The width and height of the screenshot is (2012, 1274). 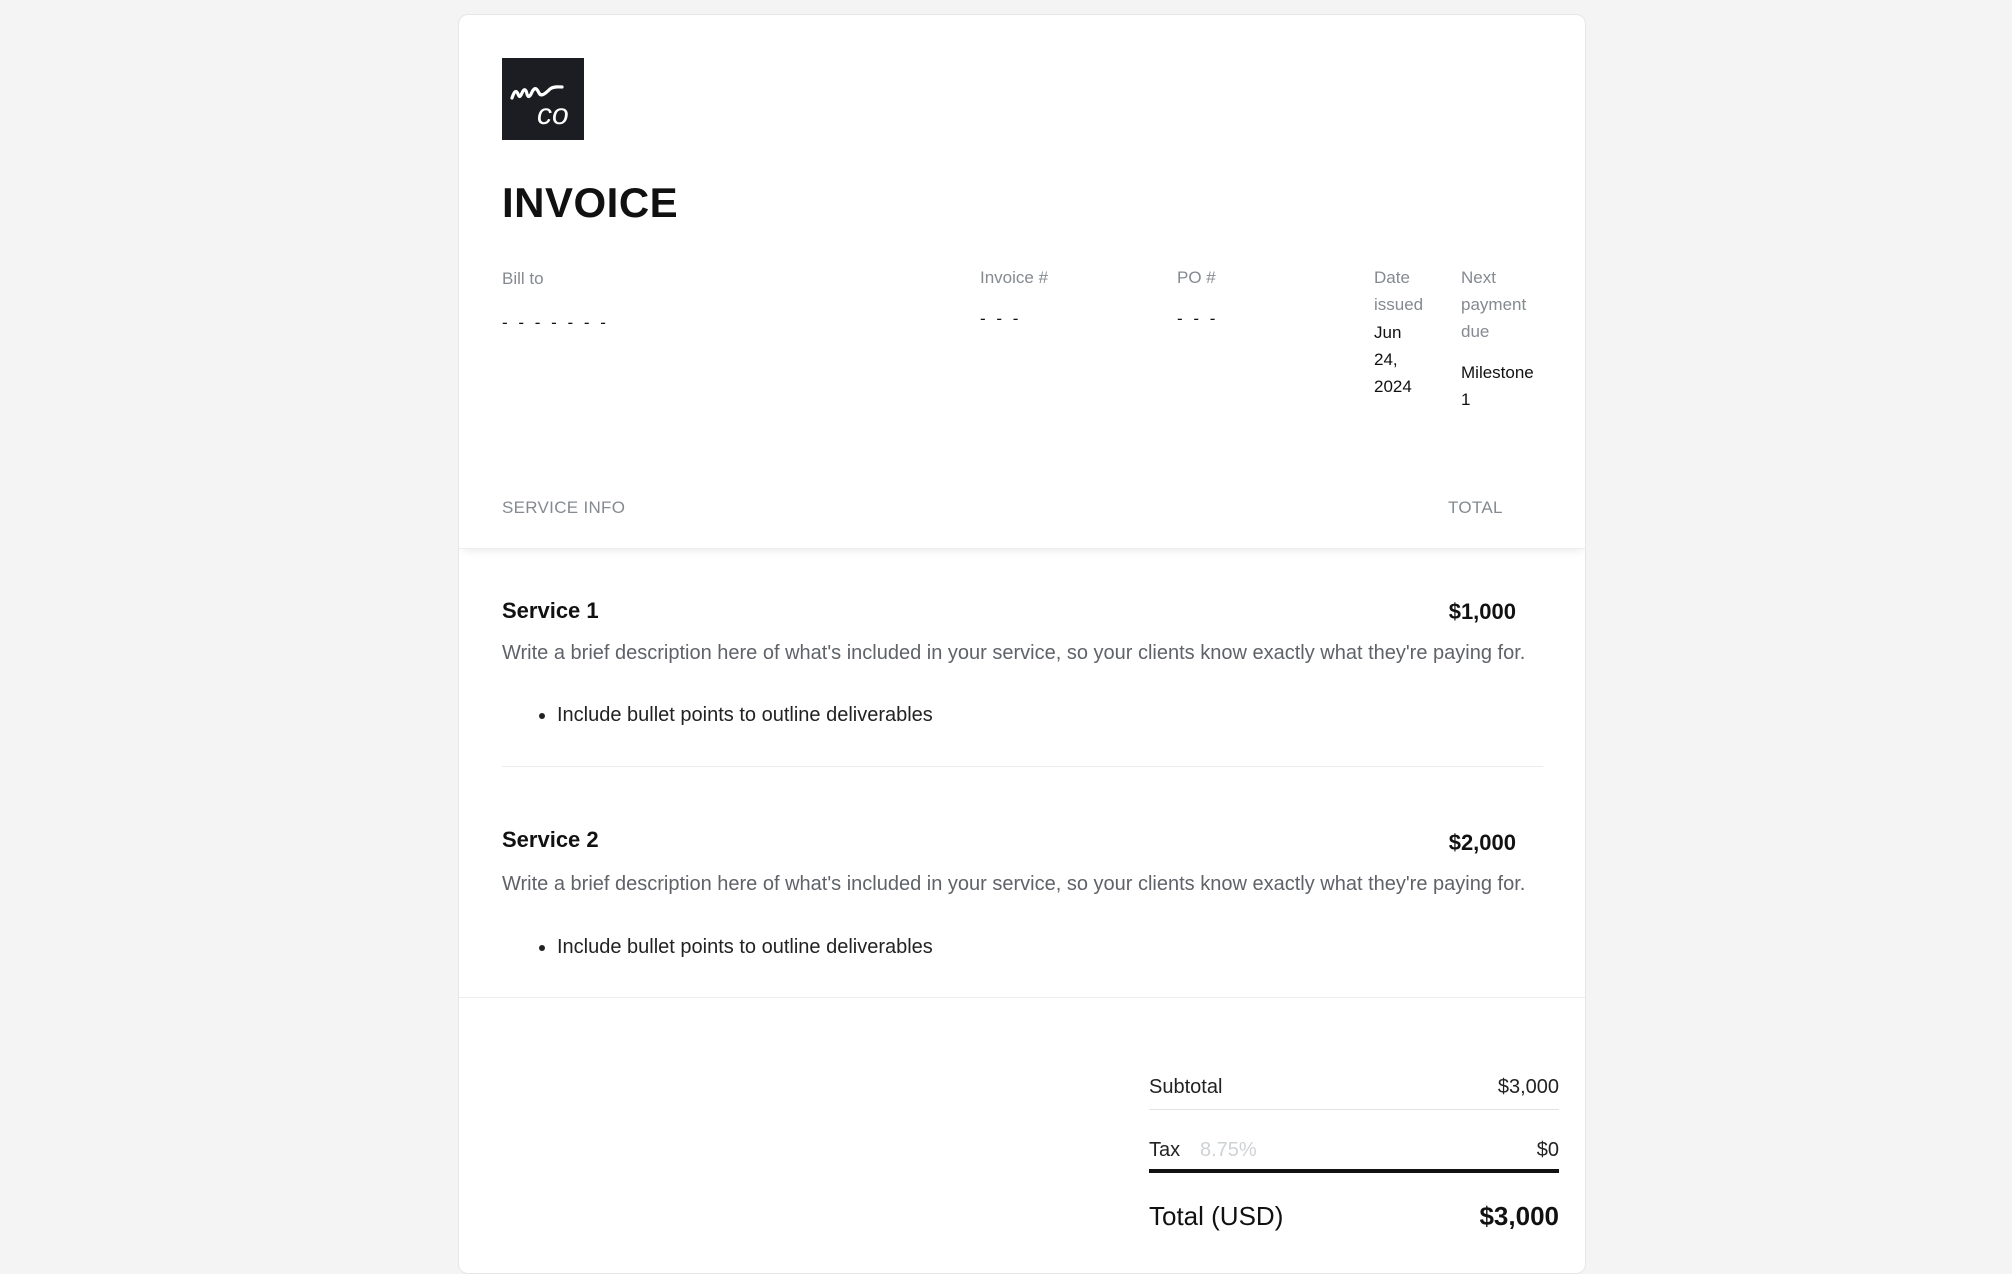 What do you see at coordinates (1022, 507) in the screenshot?
I see `table-header: SERVICE INFO TOTAL` at bounding box center [1022, 507].